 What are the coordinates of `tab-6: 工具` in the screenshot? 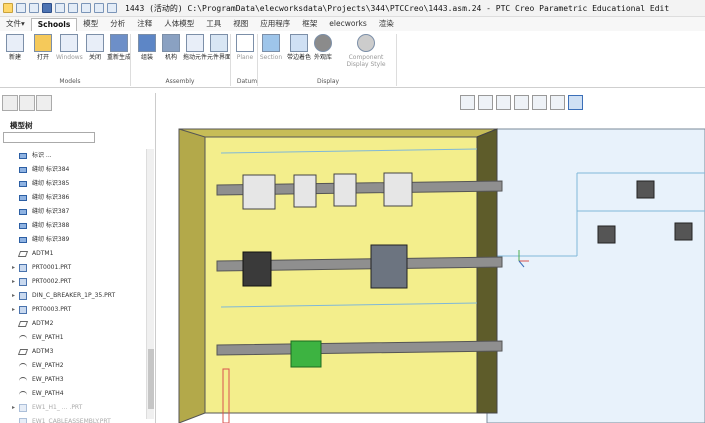 It's located at (213, 24).